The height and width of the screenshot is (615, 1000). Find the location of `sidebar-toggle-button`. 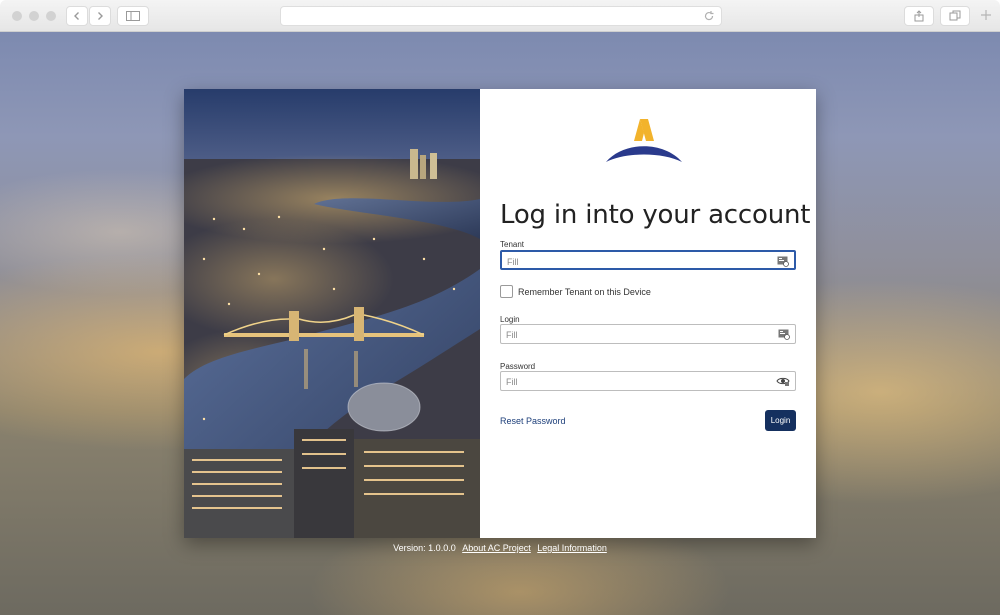

sidebar-toggle-button is located at coordinates (133, 16).